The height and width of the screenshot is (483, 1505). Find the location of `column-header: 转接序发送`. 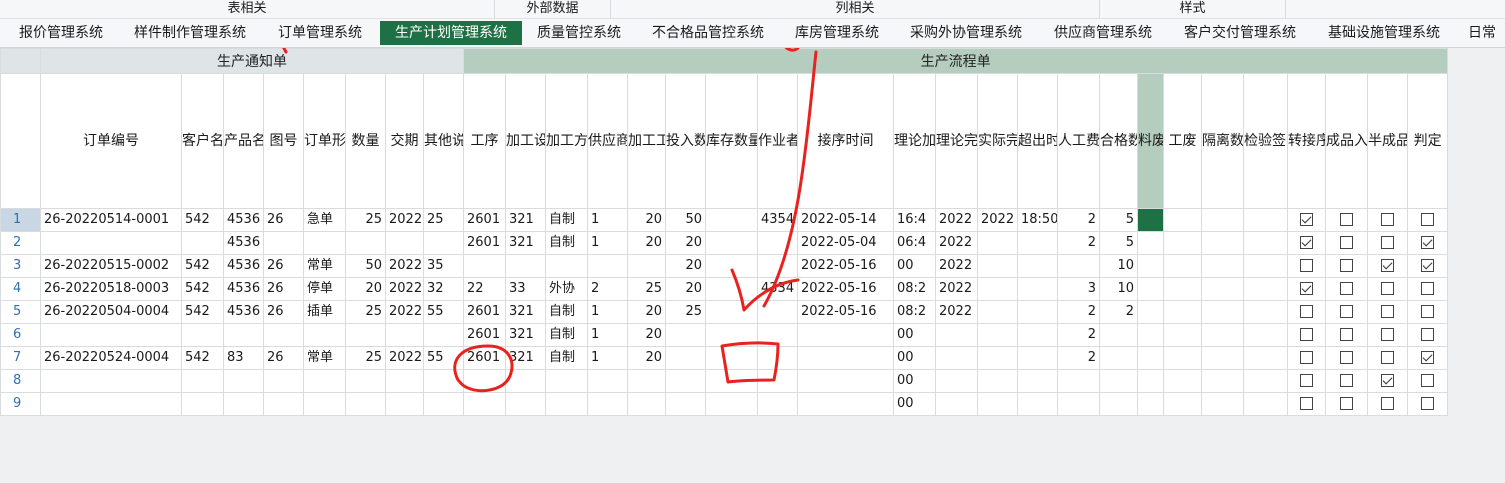

column-header: 转接序发送 is located at coordinates (1306, 141).